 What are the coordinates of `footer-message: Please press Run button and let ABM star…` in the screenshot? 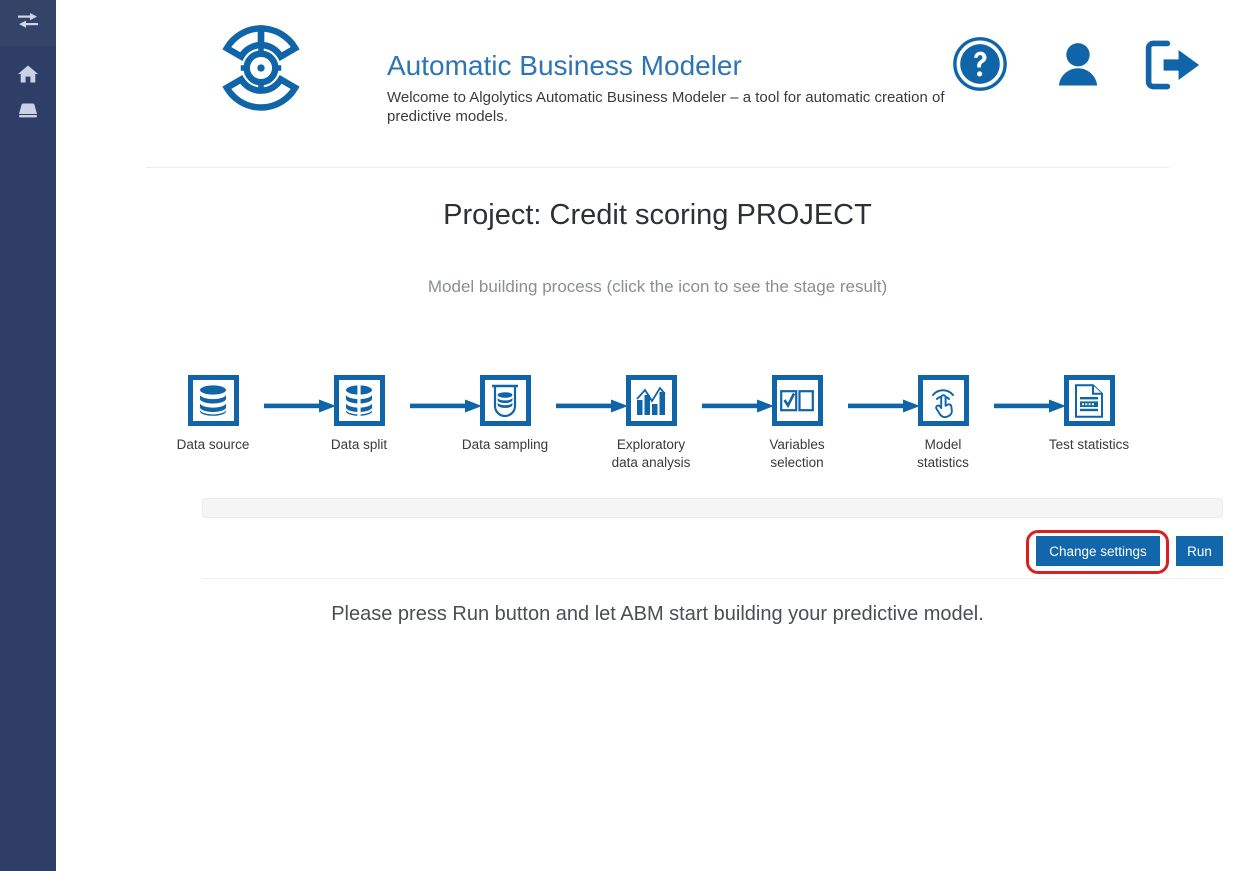 It's located at (657, 614).